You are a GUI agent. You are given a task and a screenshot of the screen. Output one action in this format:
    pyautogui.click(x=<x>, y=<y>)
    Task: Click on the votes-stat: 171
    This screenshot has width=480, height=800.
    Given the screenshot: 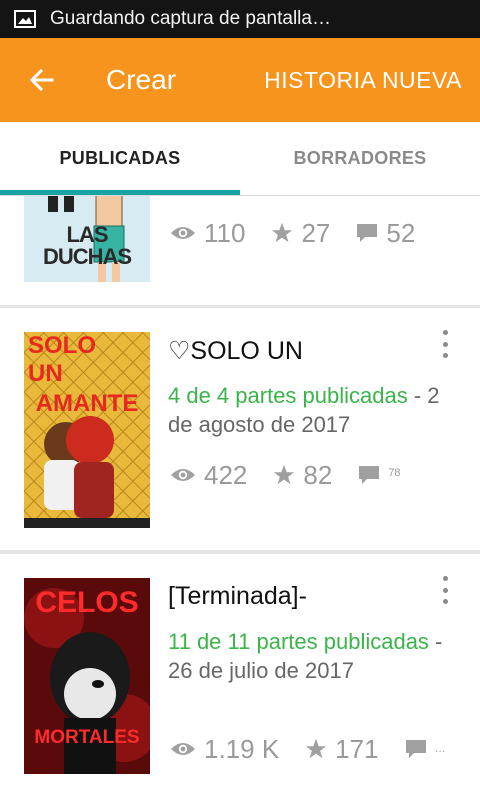 What is the action you would take?
    pyautogui.click(x=342, y=749)
    